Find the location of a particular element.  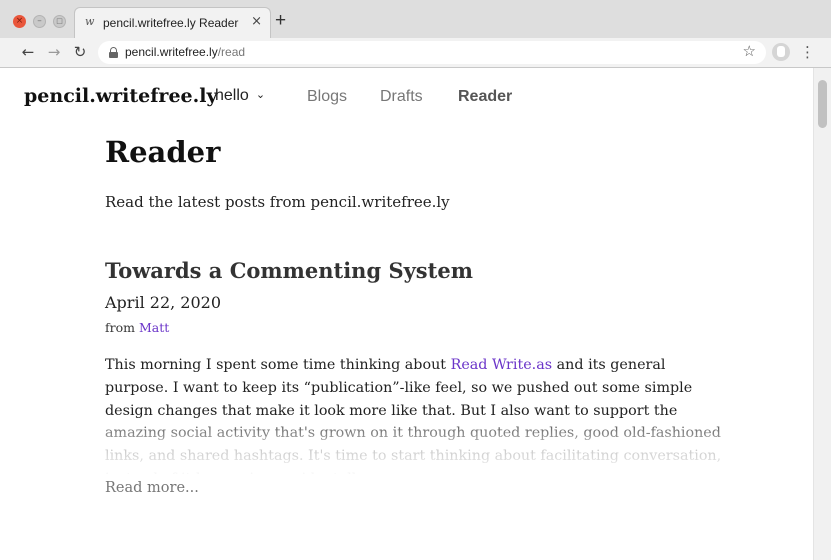

lock-icon is located at coordinates (113, 52).